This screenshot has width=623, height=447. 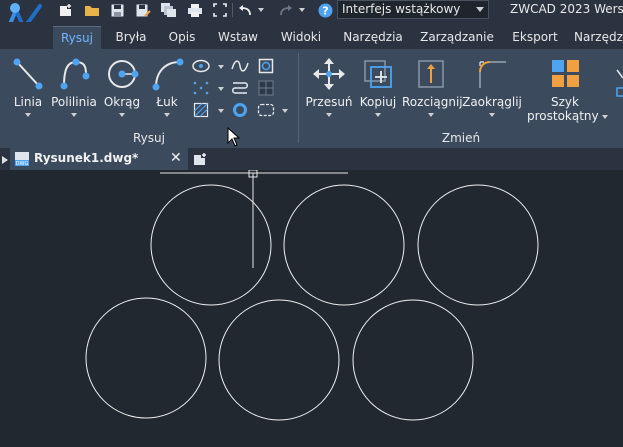 I want to click on arc-icon, so click(x=168, y=74).